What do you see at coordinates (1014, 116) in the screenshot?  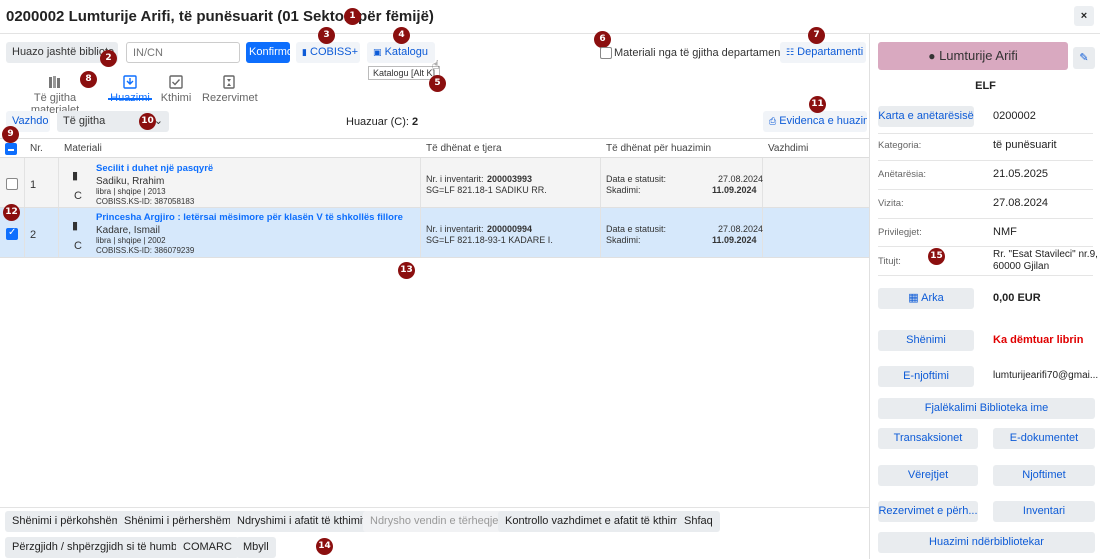 I see `card-number: 0200002` at bounding box center [1014, 116].